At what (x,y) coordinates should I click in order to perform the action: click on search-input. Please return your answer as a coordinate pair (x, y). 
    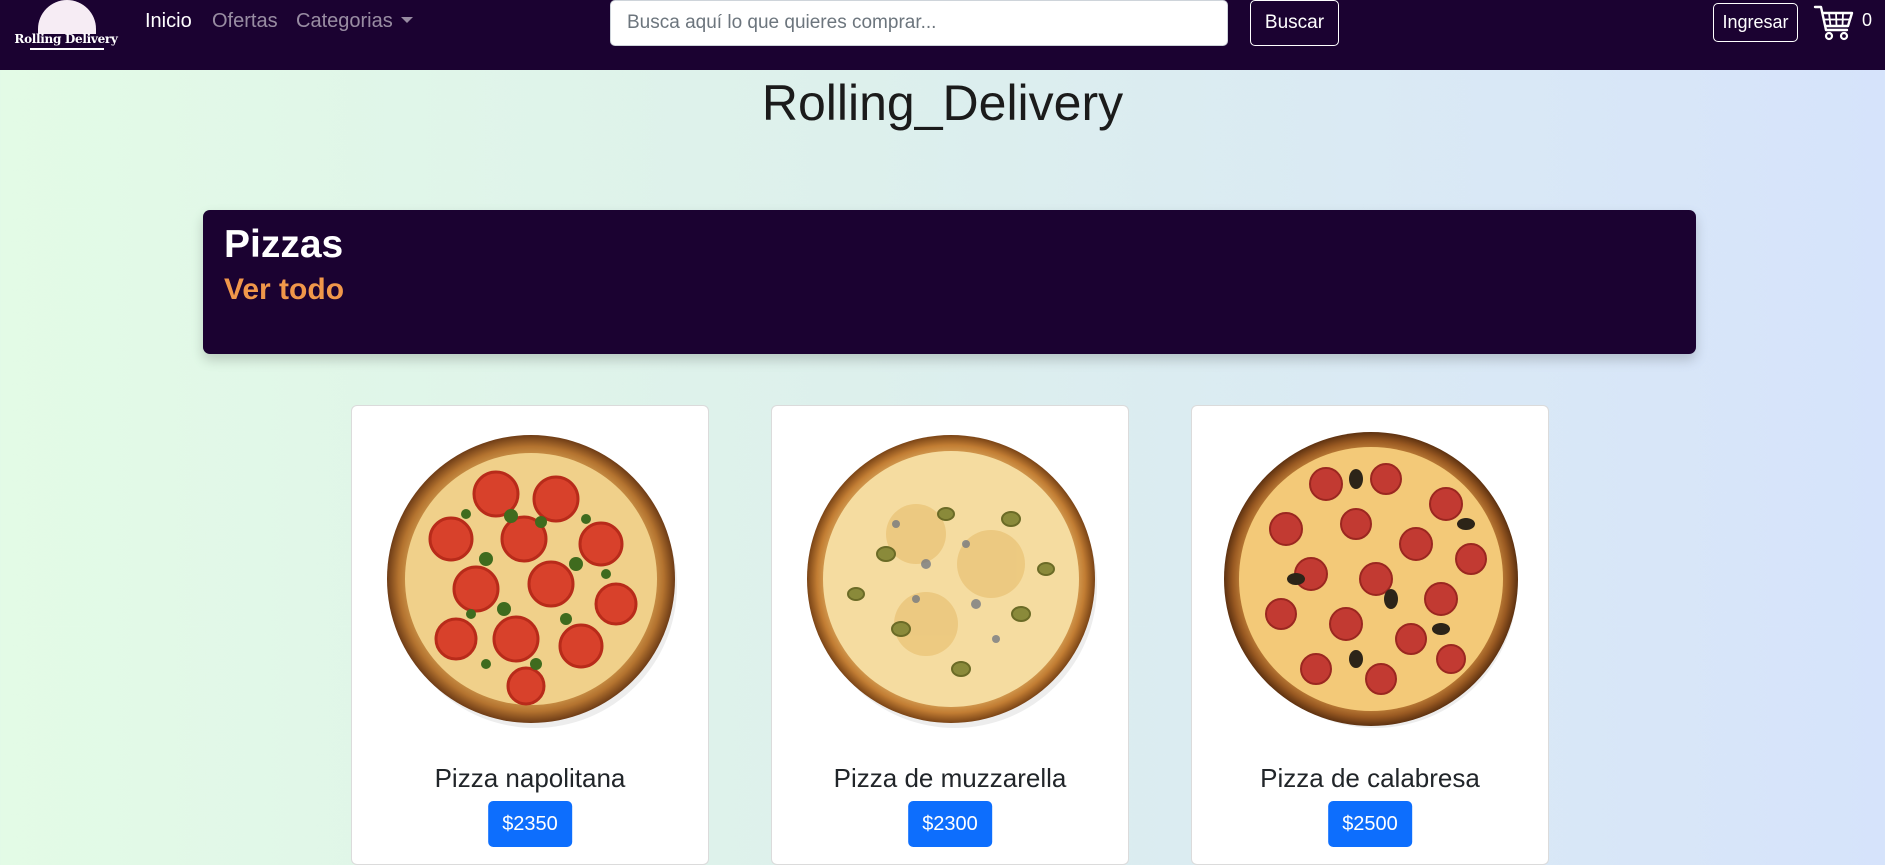
    Looking at the image, I should click on (919, 23).